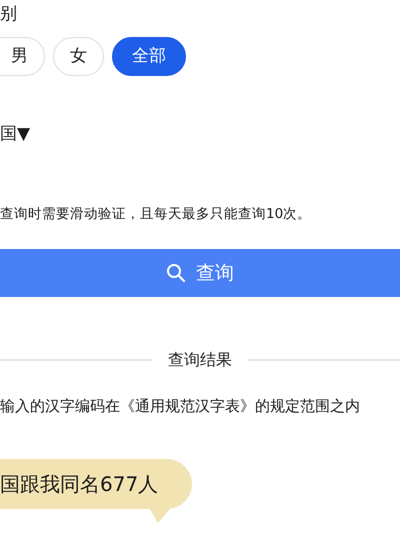  Describe the element at coordinates (200, 360) in the screenshot. I see `results-heading: 查询结果` at that location.